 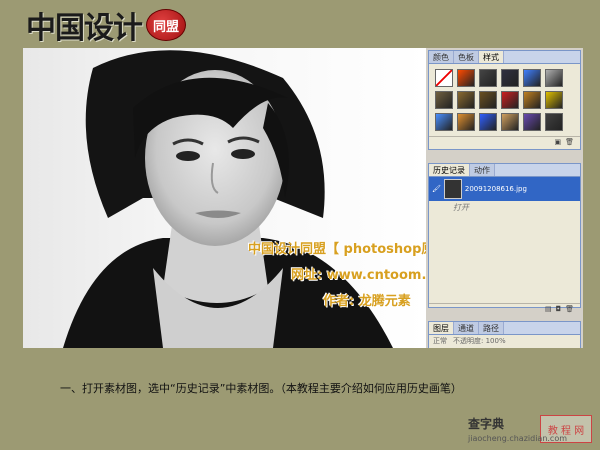 What do you see at coordinates (479, 341) in the screenshot?
I see `opacity-field: 不透明度: 100%` at bounding box center [479, 341].